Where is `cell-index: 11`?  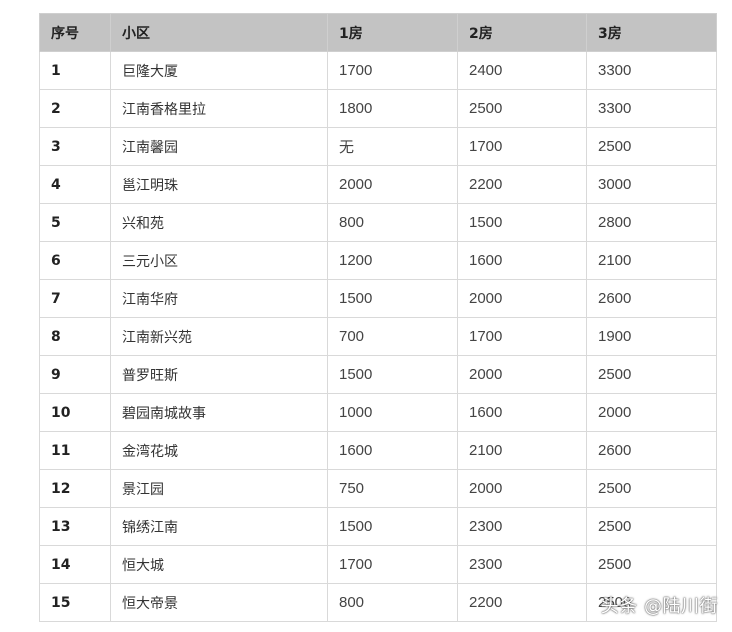
cell-index: 11 is located at coordinates (75, 450).